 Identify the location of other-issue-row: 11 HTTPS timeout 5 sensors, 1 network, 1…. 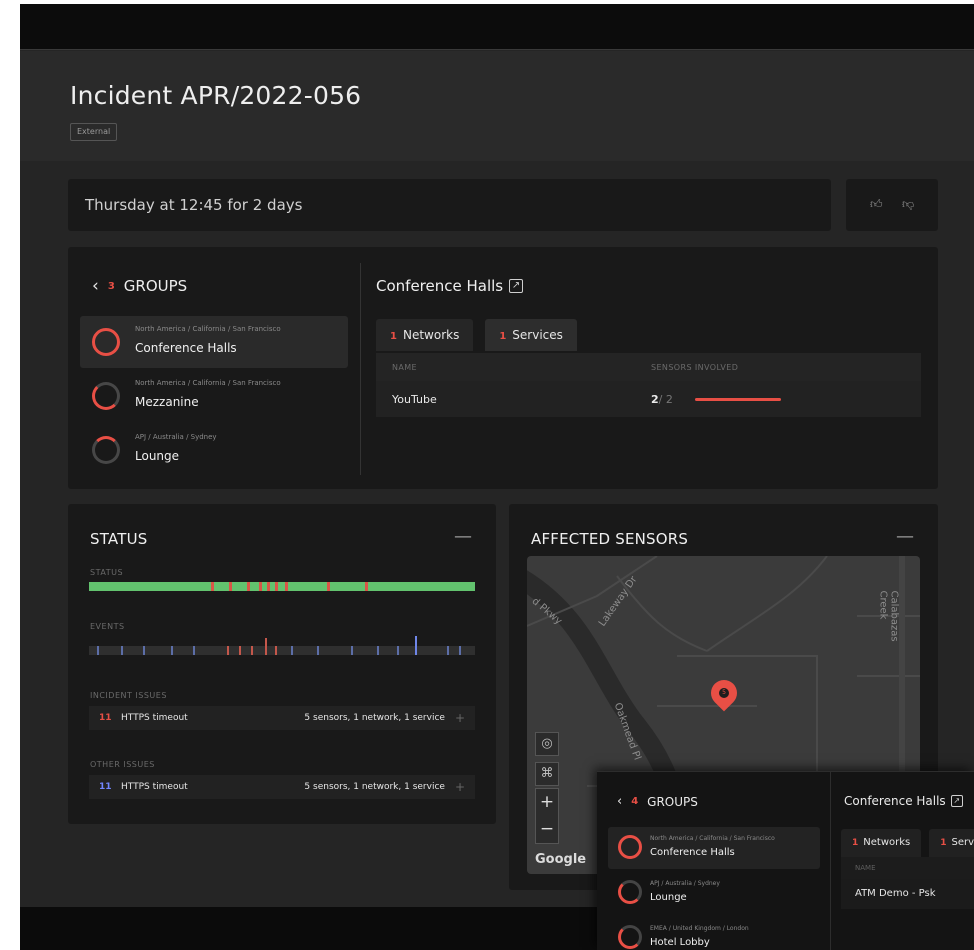
(282, 787).